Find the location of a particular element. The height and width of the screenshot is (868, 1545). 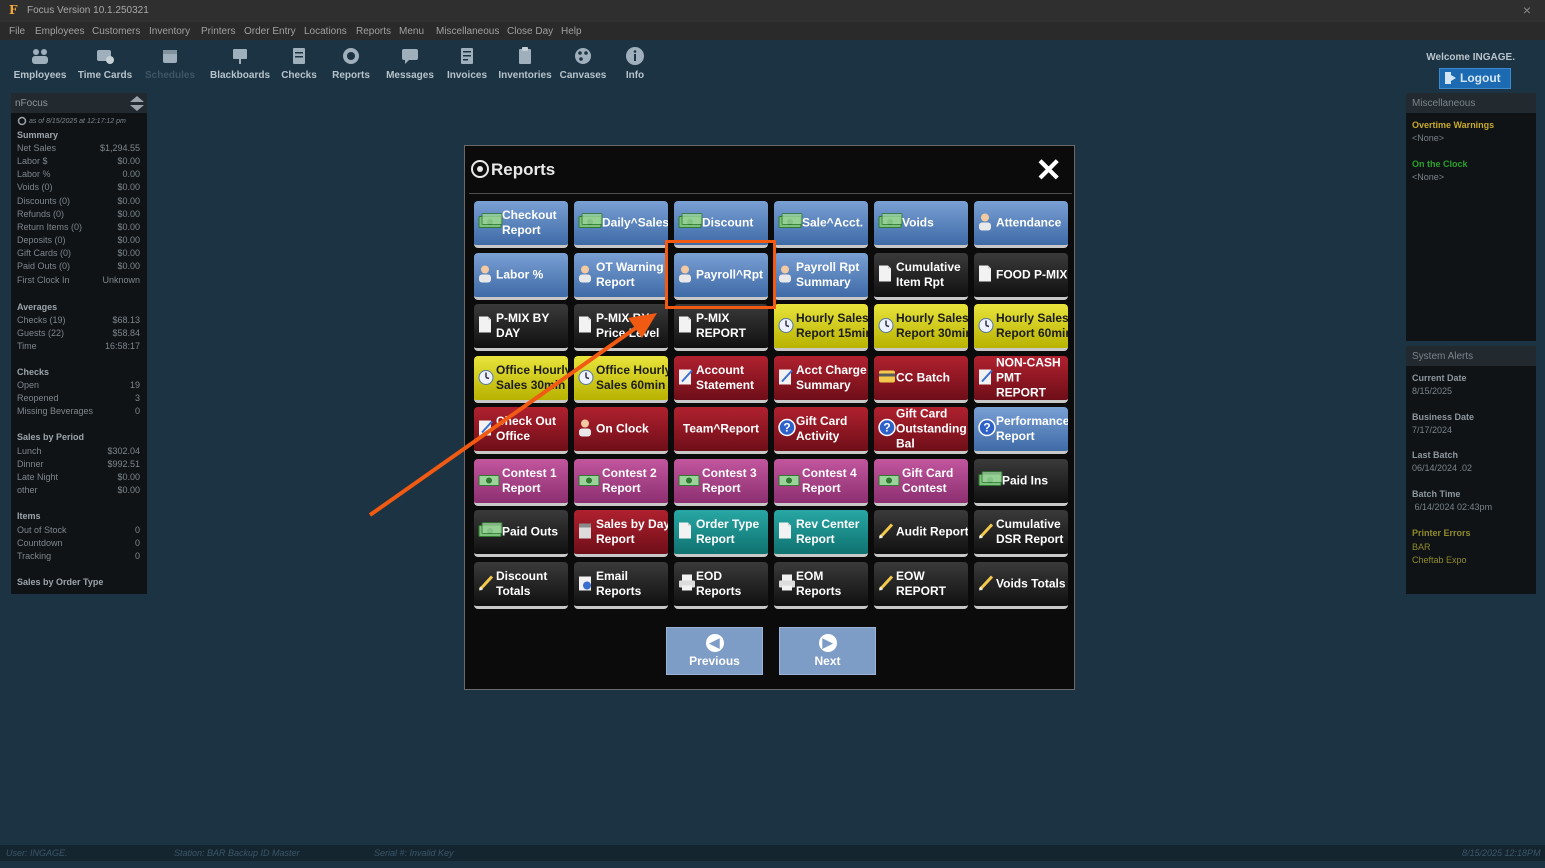

menu-locations: Locations is located at coordinates (325, 31).